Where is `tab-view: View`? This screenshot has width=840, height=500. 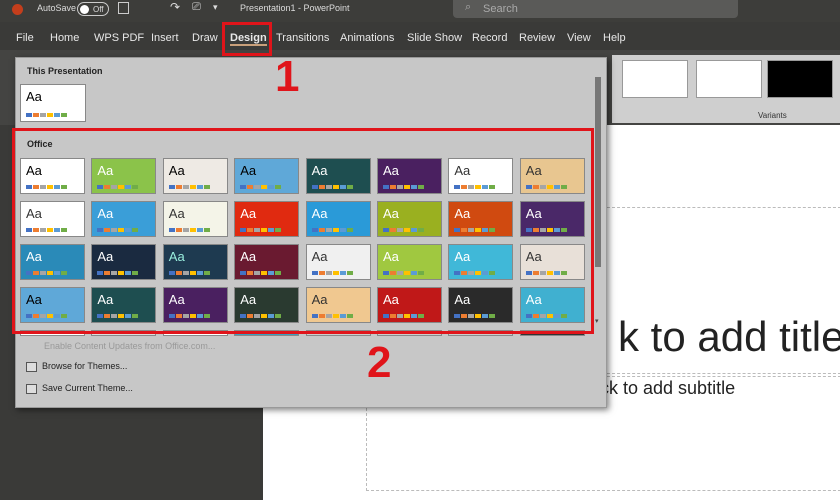 tab-view: View is located at coordinates (579, 38).